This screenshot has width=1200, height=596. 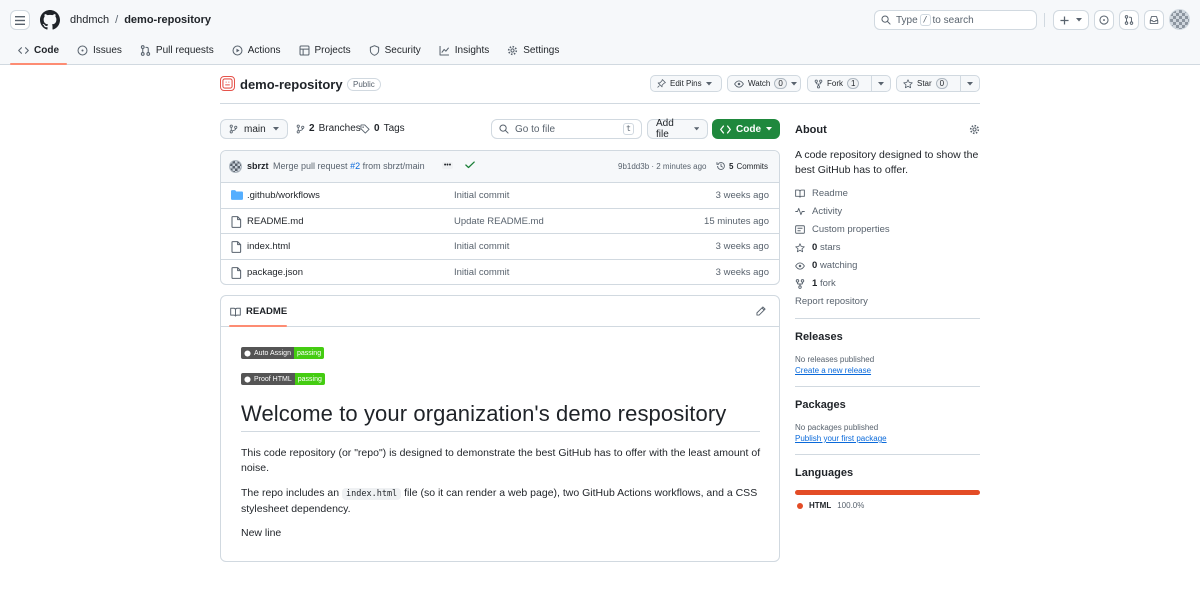 I want to click on workflow-badge: Auto Assign passing, so click(x=283, y=353).